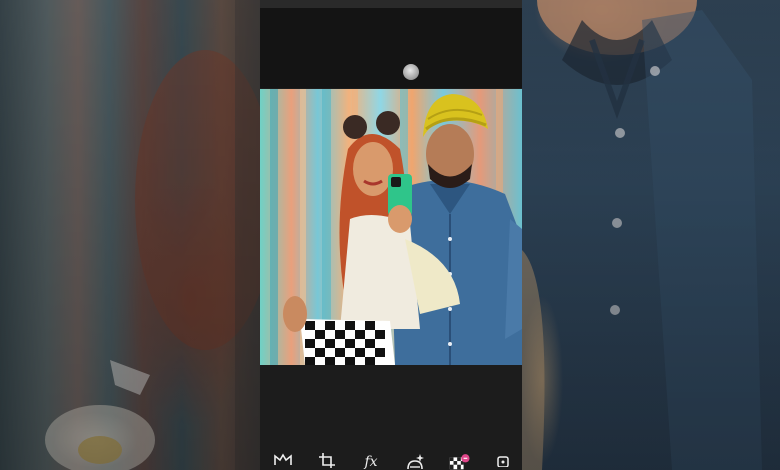 The width and height of the screenshot is (780, 470). I want to click on fx-icon: fx, so click(371, 462).